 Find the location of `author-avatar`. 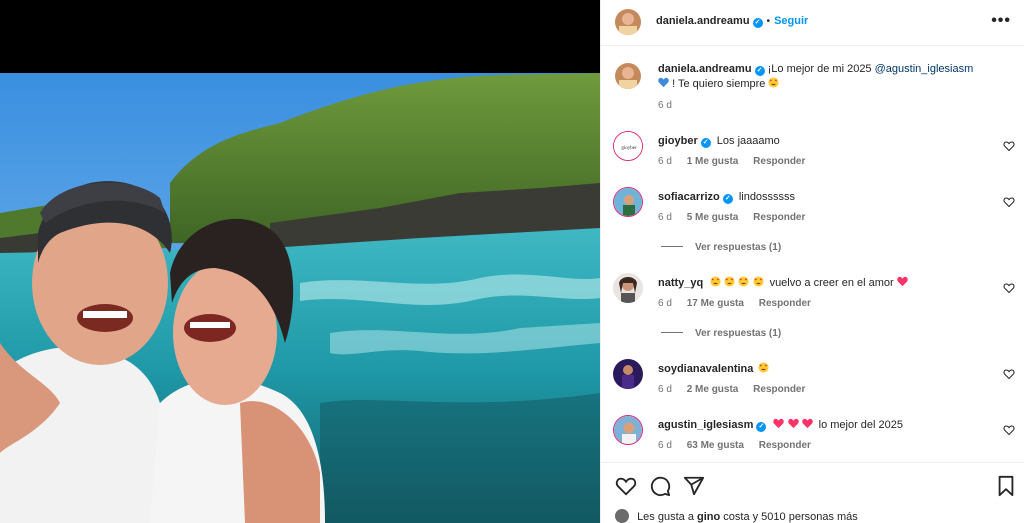

author-avatar is located at coordinates (628, 22).